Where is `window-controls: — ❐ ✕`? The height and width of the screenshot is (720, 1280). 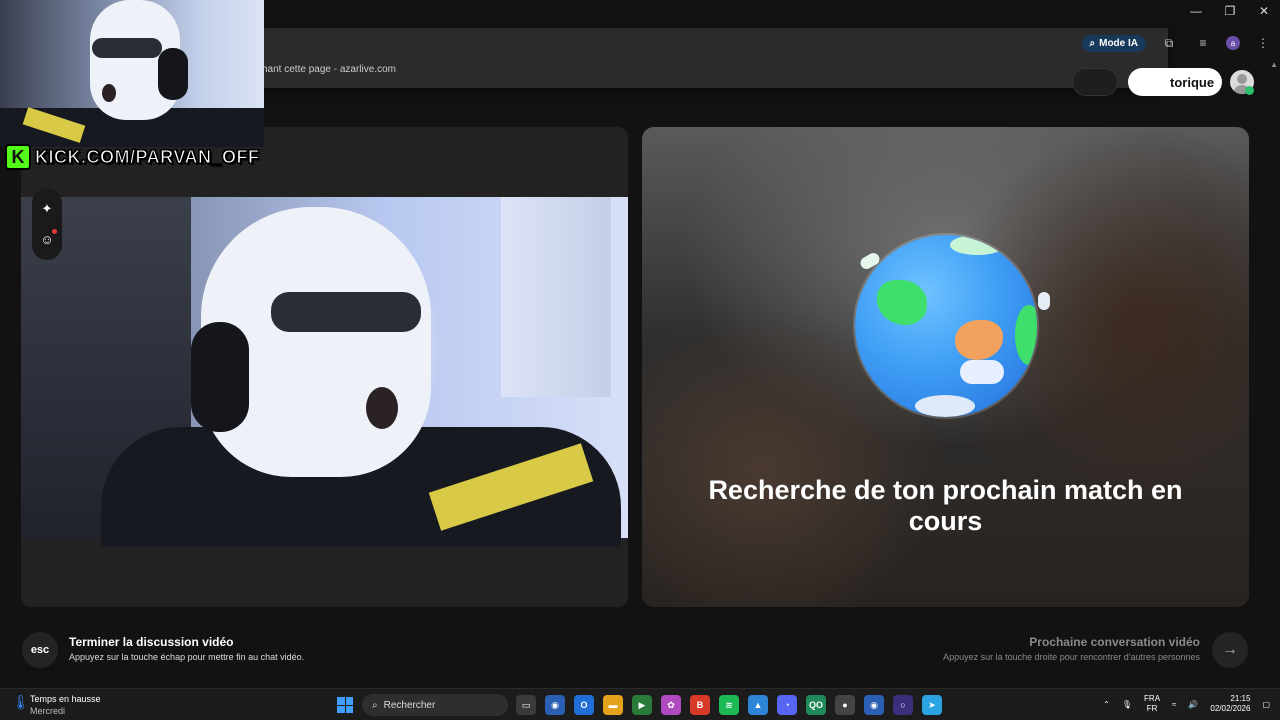
window-controls: — ❐ ✕ is located at coordinates (1230, 11).